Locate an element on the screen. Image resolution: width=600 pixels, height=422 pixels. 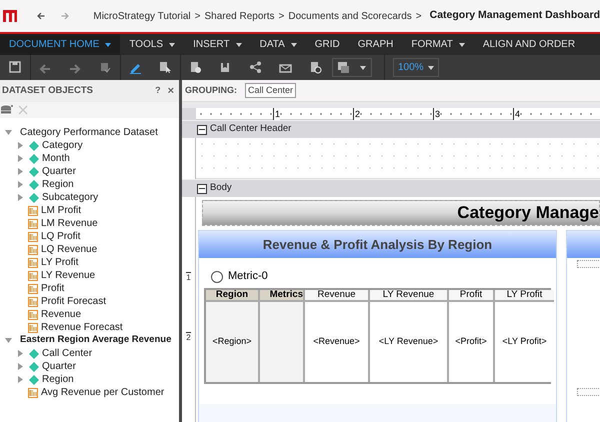
radio-label: Metric-0 is located at coordinates (248, 276).